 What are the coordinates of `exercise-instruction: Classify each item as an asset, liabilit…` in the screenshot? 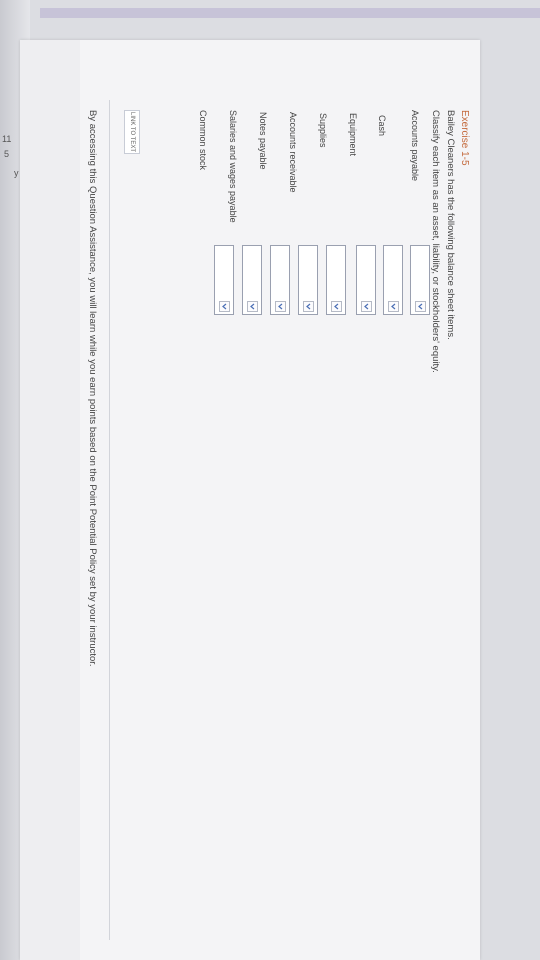 It's located at (435, 241).